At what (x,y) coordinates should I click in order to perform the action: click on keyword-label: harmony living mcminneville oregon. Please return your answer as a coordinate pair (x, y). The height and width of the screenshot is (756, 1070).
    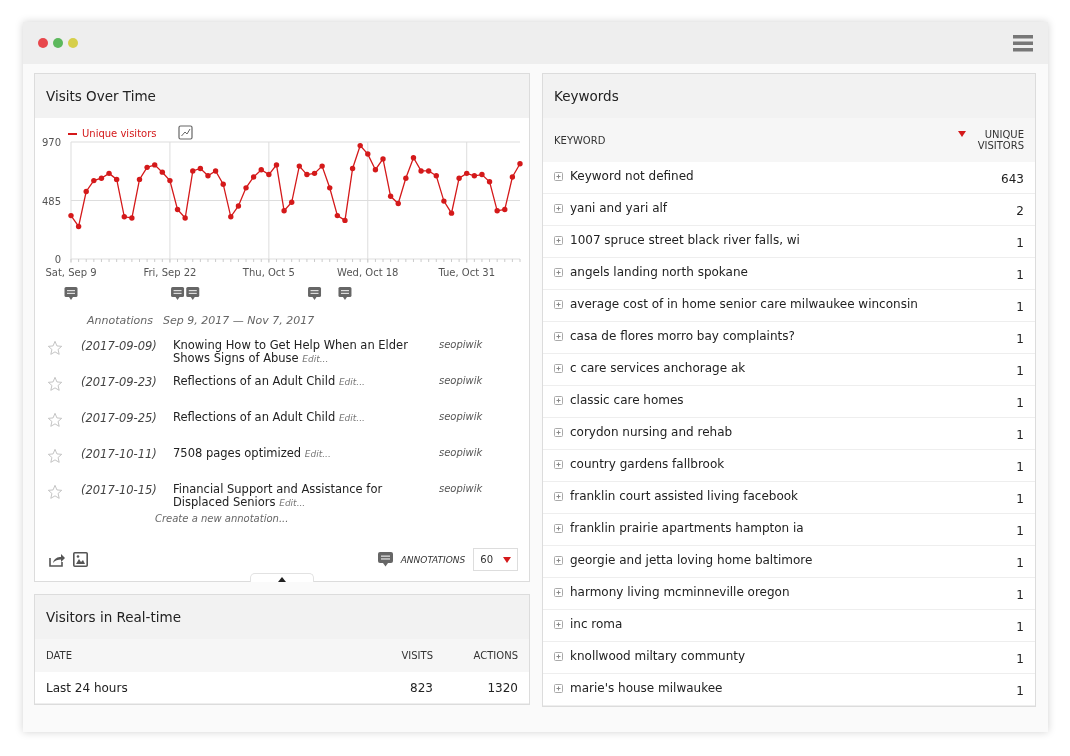
    Looking at the image, I should click on (680, 592).